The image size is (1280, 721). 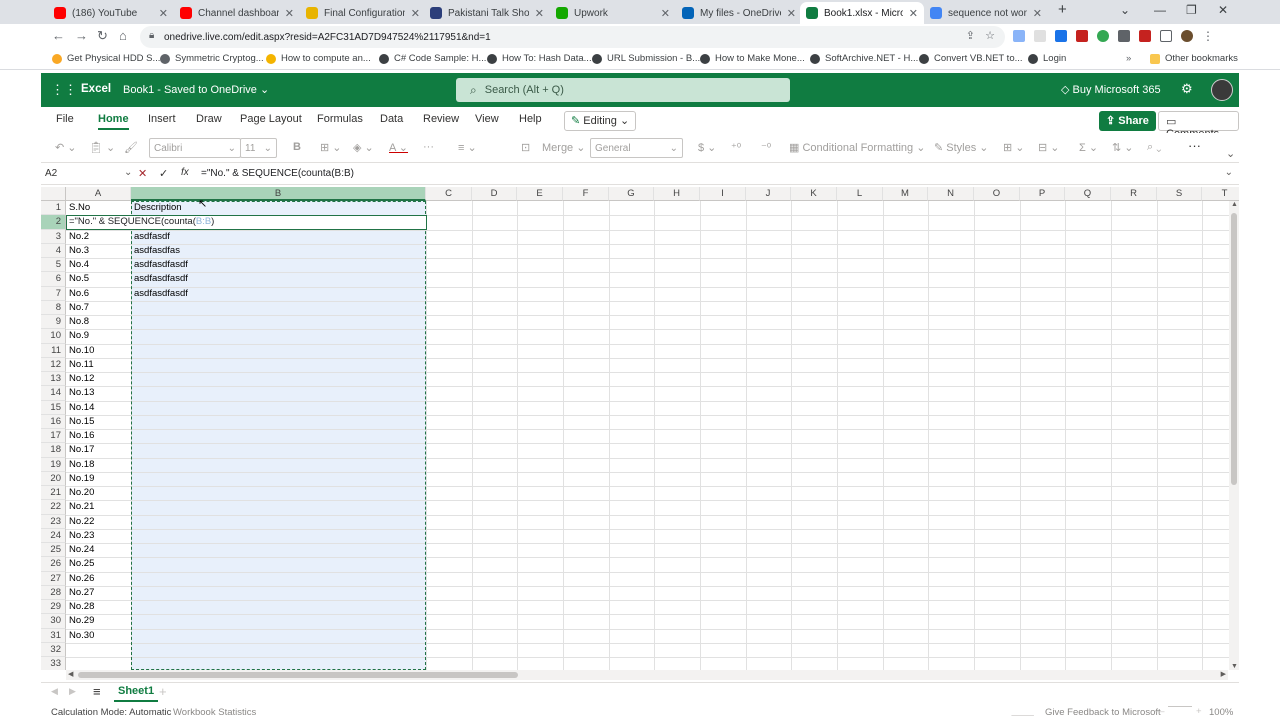 What do you see at coordinates (487, 13) in the screenshot?
I see `browser-tab: Pakistani Talk Shows ✕` at bounding box center [487, 13].